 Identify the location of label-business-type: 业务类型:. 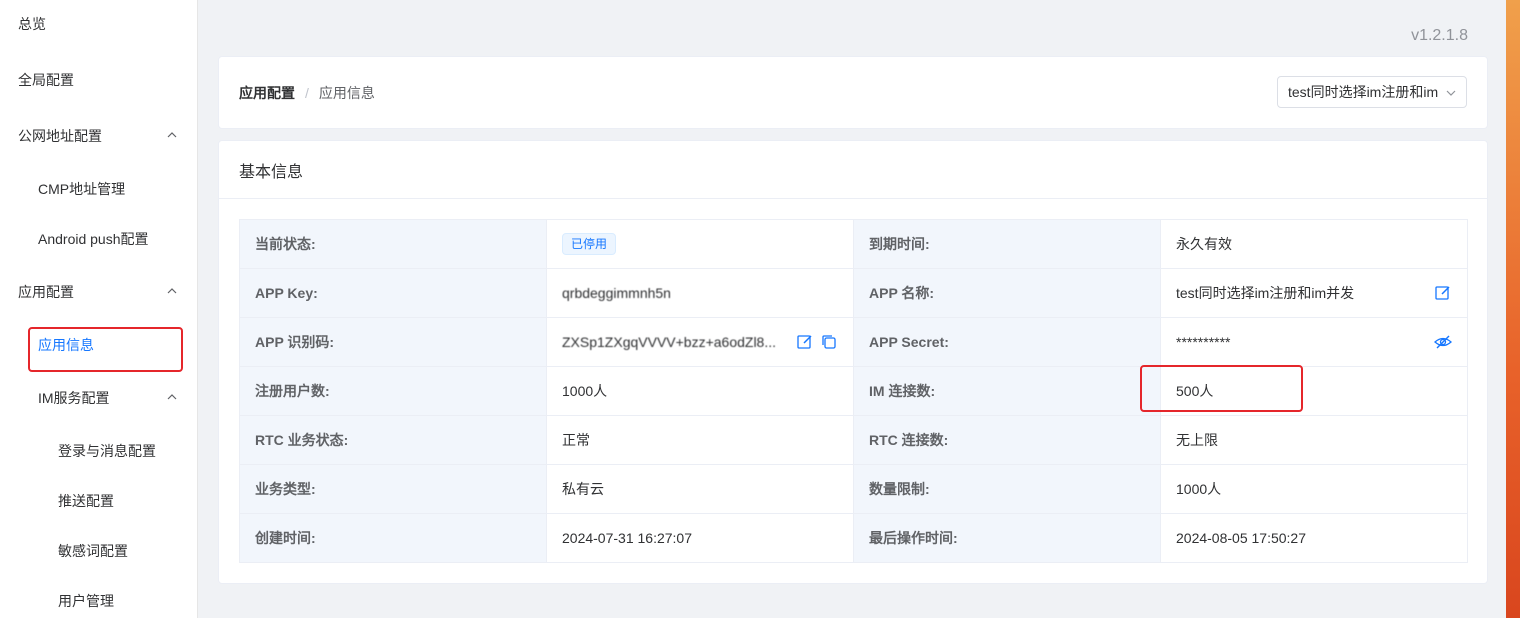
(393, 489).